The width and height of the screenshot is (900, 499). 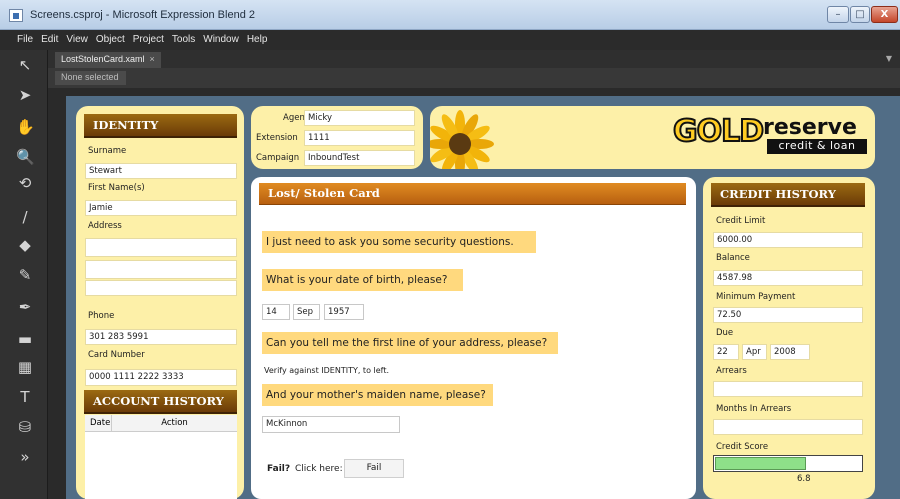 What do you see at coordinates (474, 59) in the screenshot?
I see `document-tab-strip: LostStolenCard.xaml × ▼` at bounding box center [474, 59].